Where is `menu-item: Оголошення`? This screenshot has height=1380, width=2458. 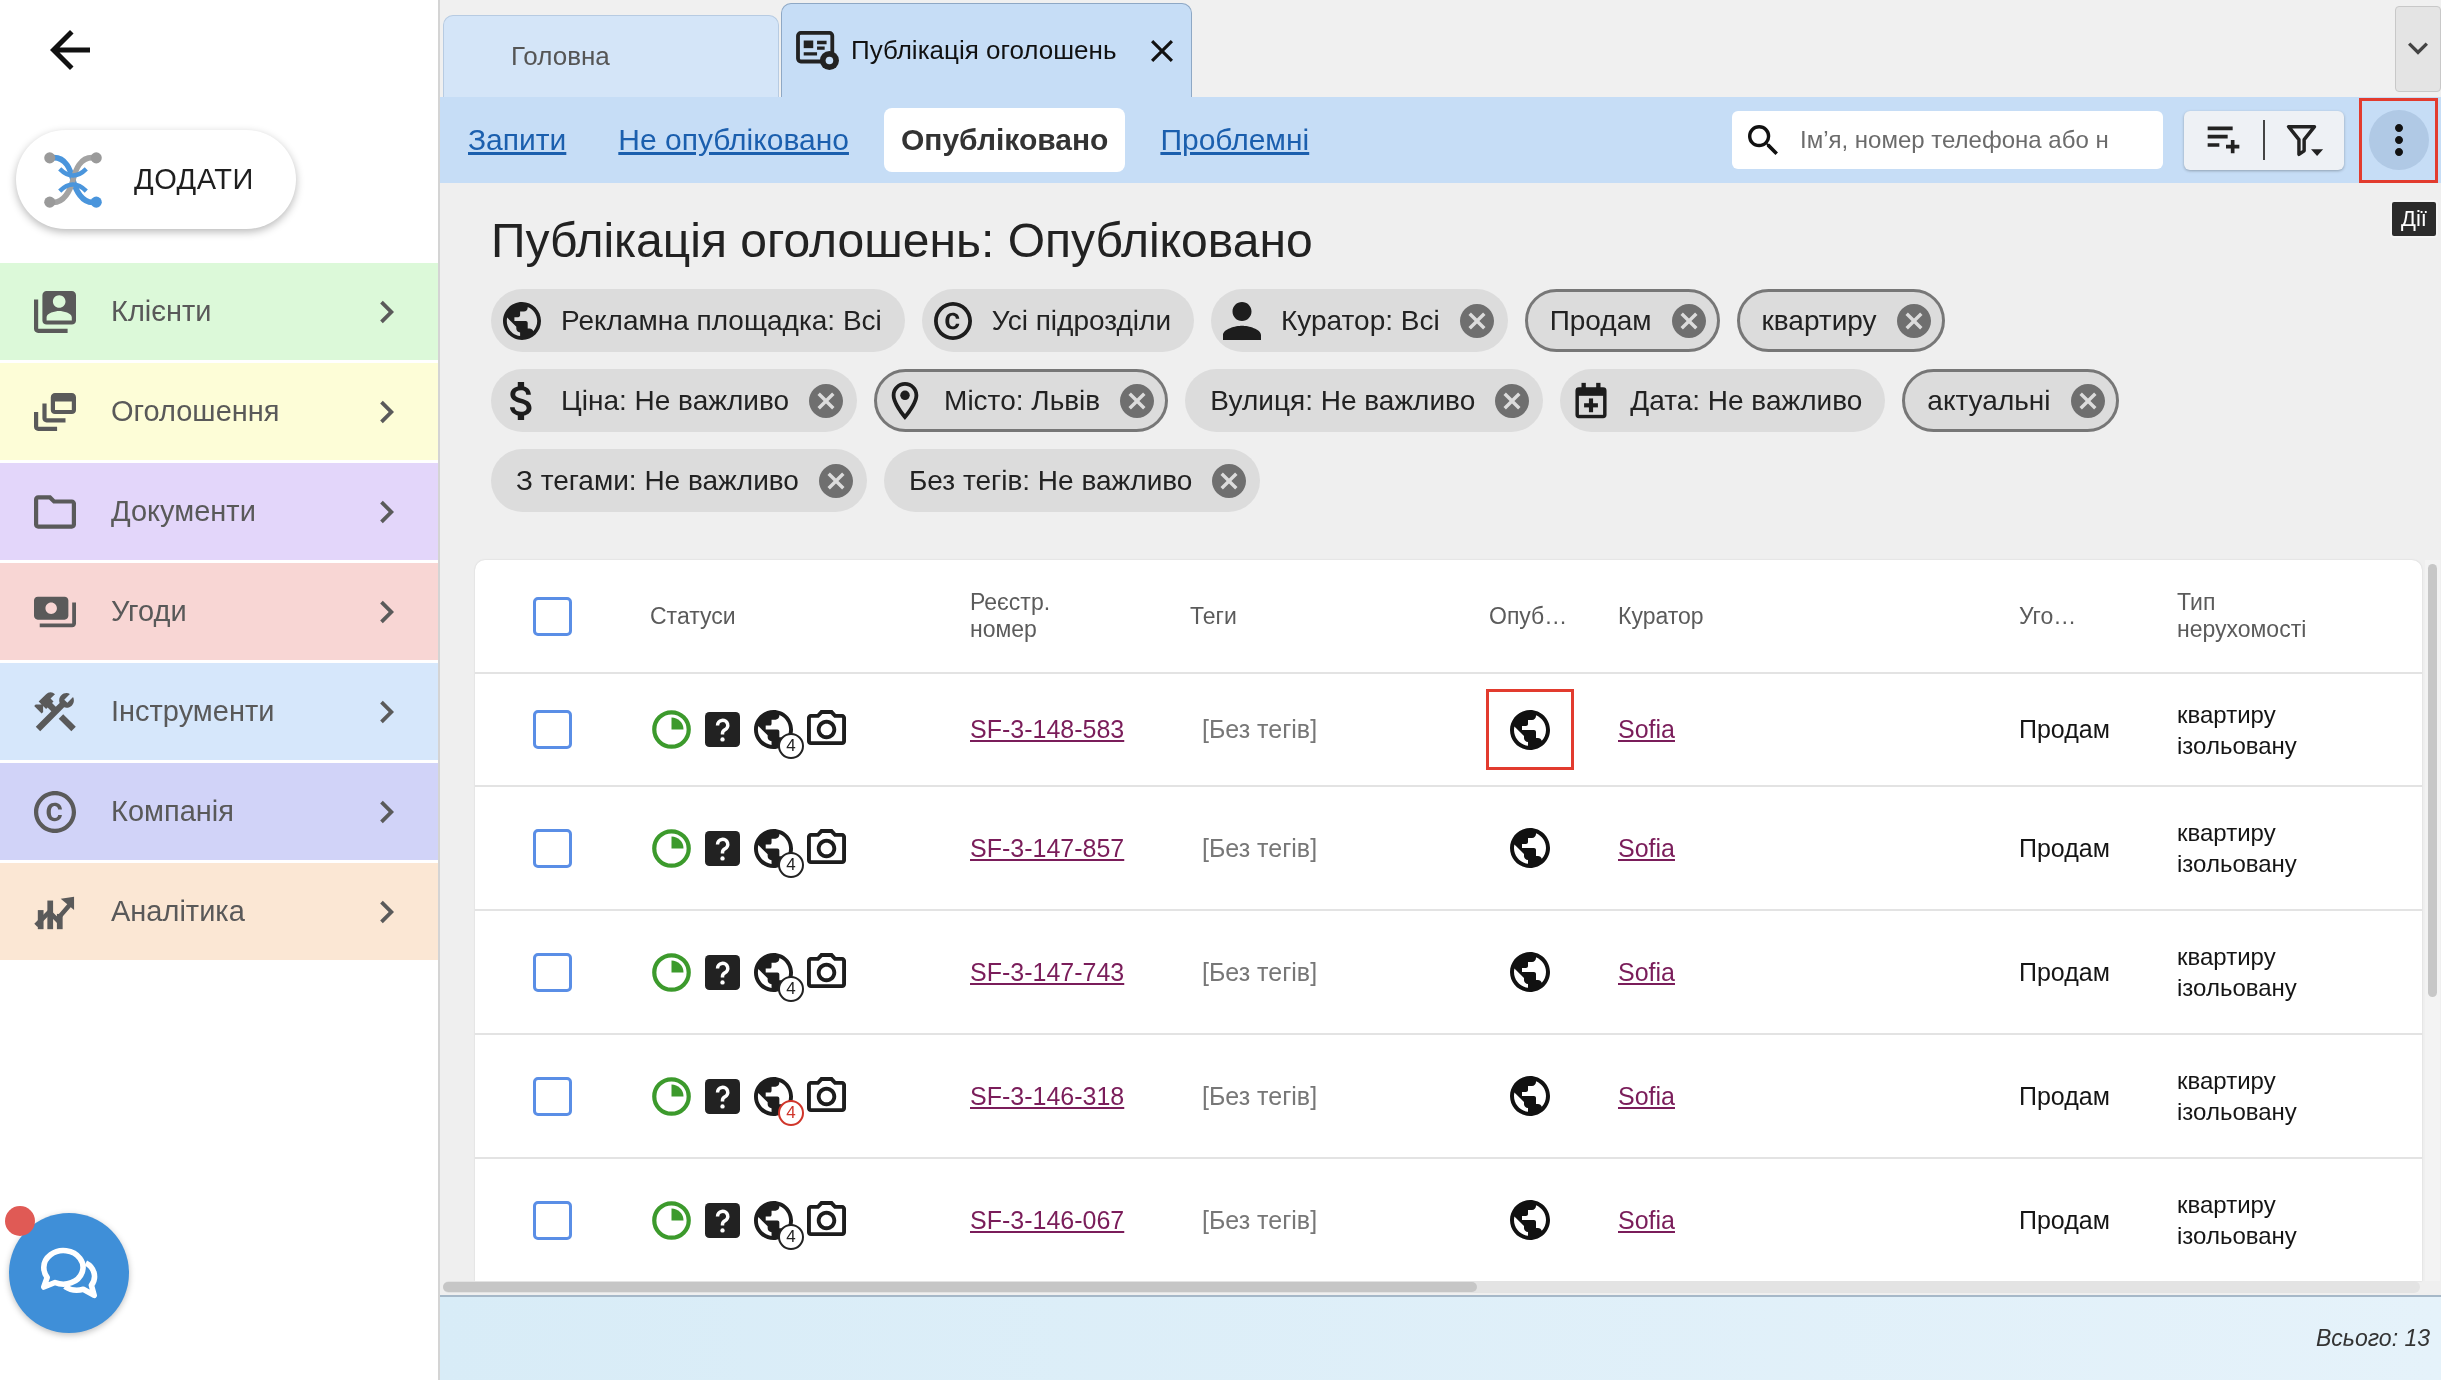 menu-item: Оголошення is located at coordinates (219, 411).